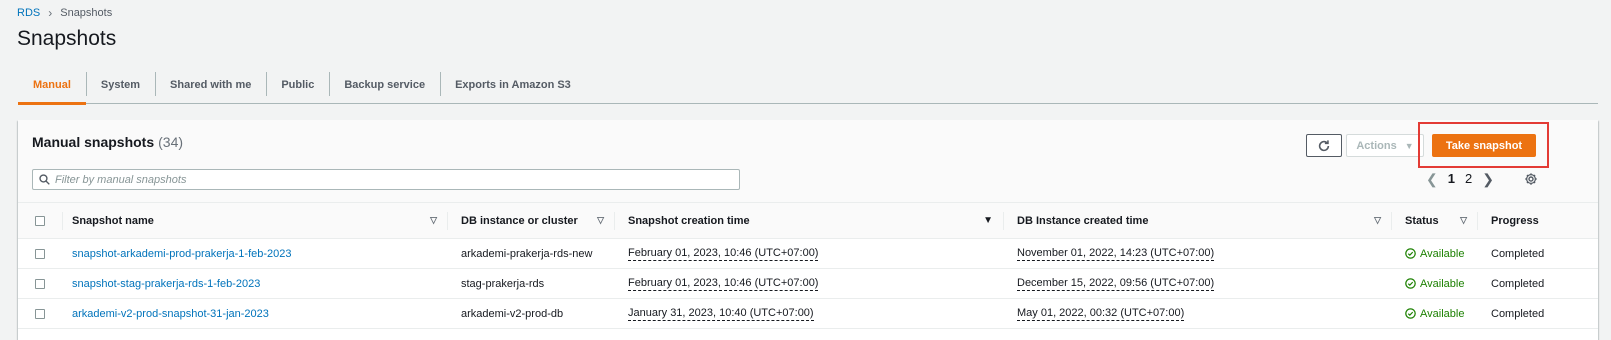 This screenshot has height=340, width=1611. What do you see at coordinates (120, 84) in the screenshot?
I see `tab-system: System` at bounding box center [120, 84].